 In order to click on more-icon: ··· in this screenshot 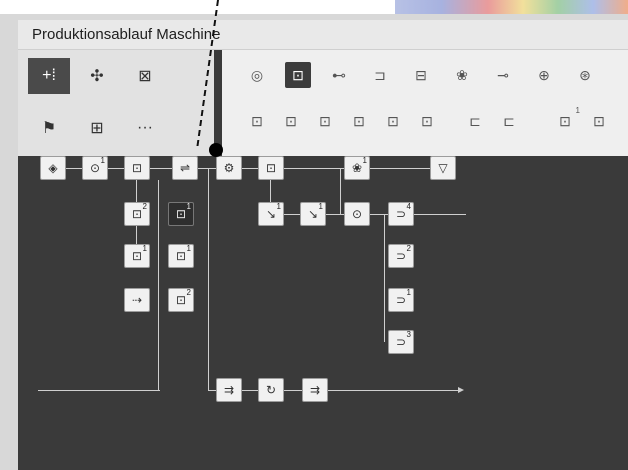, I will do `click(145, 127)`.